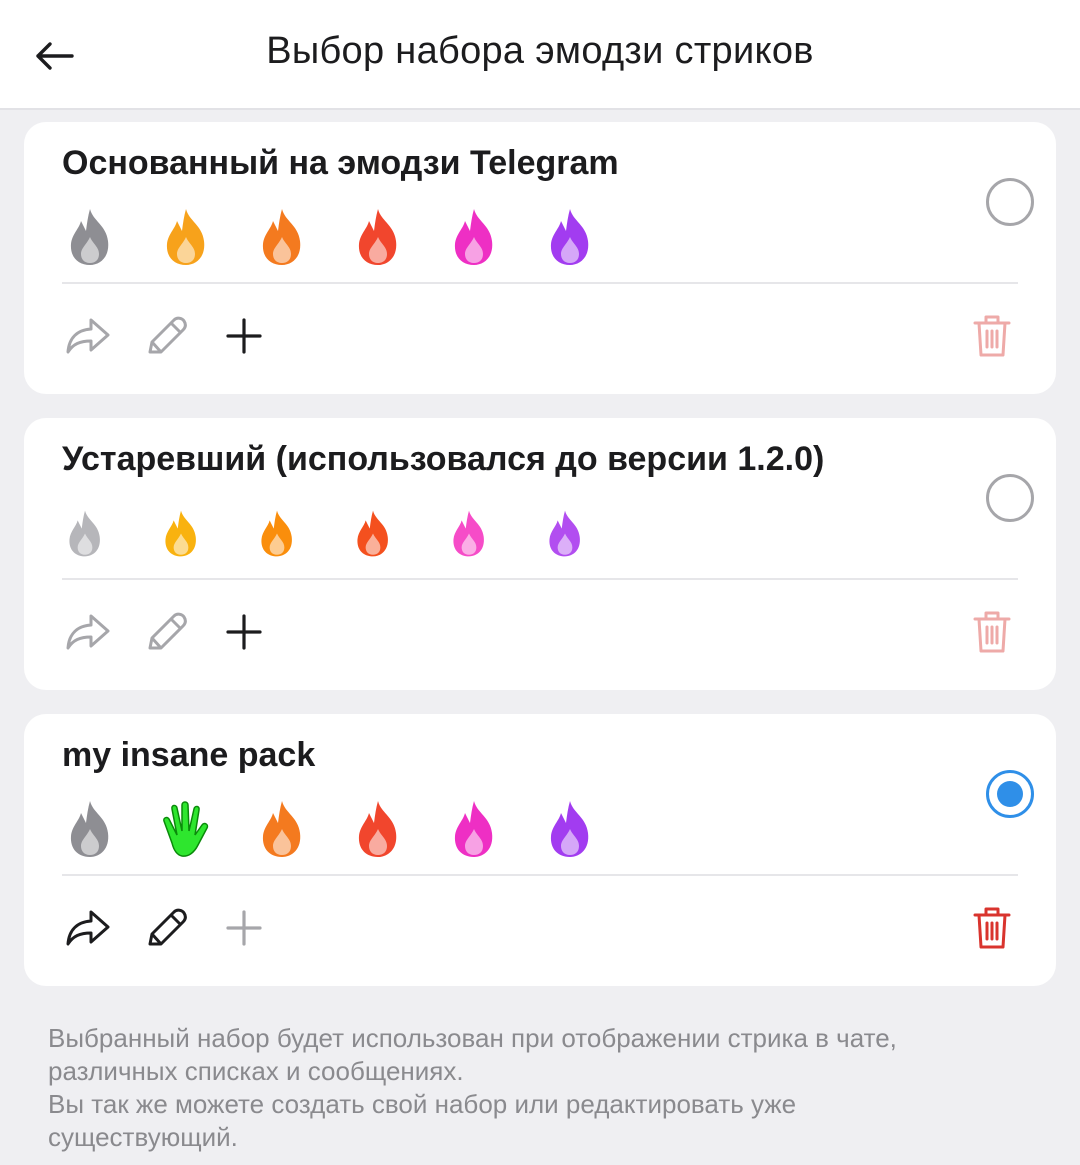 The width and height of the screenshot is (1080, 1165). Describe the element at coordinates (189, 755) in the screenshot. I see `pack-title: my insane pack` at that location.